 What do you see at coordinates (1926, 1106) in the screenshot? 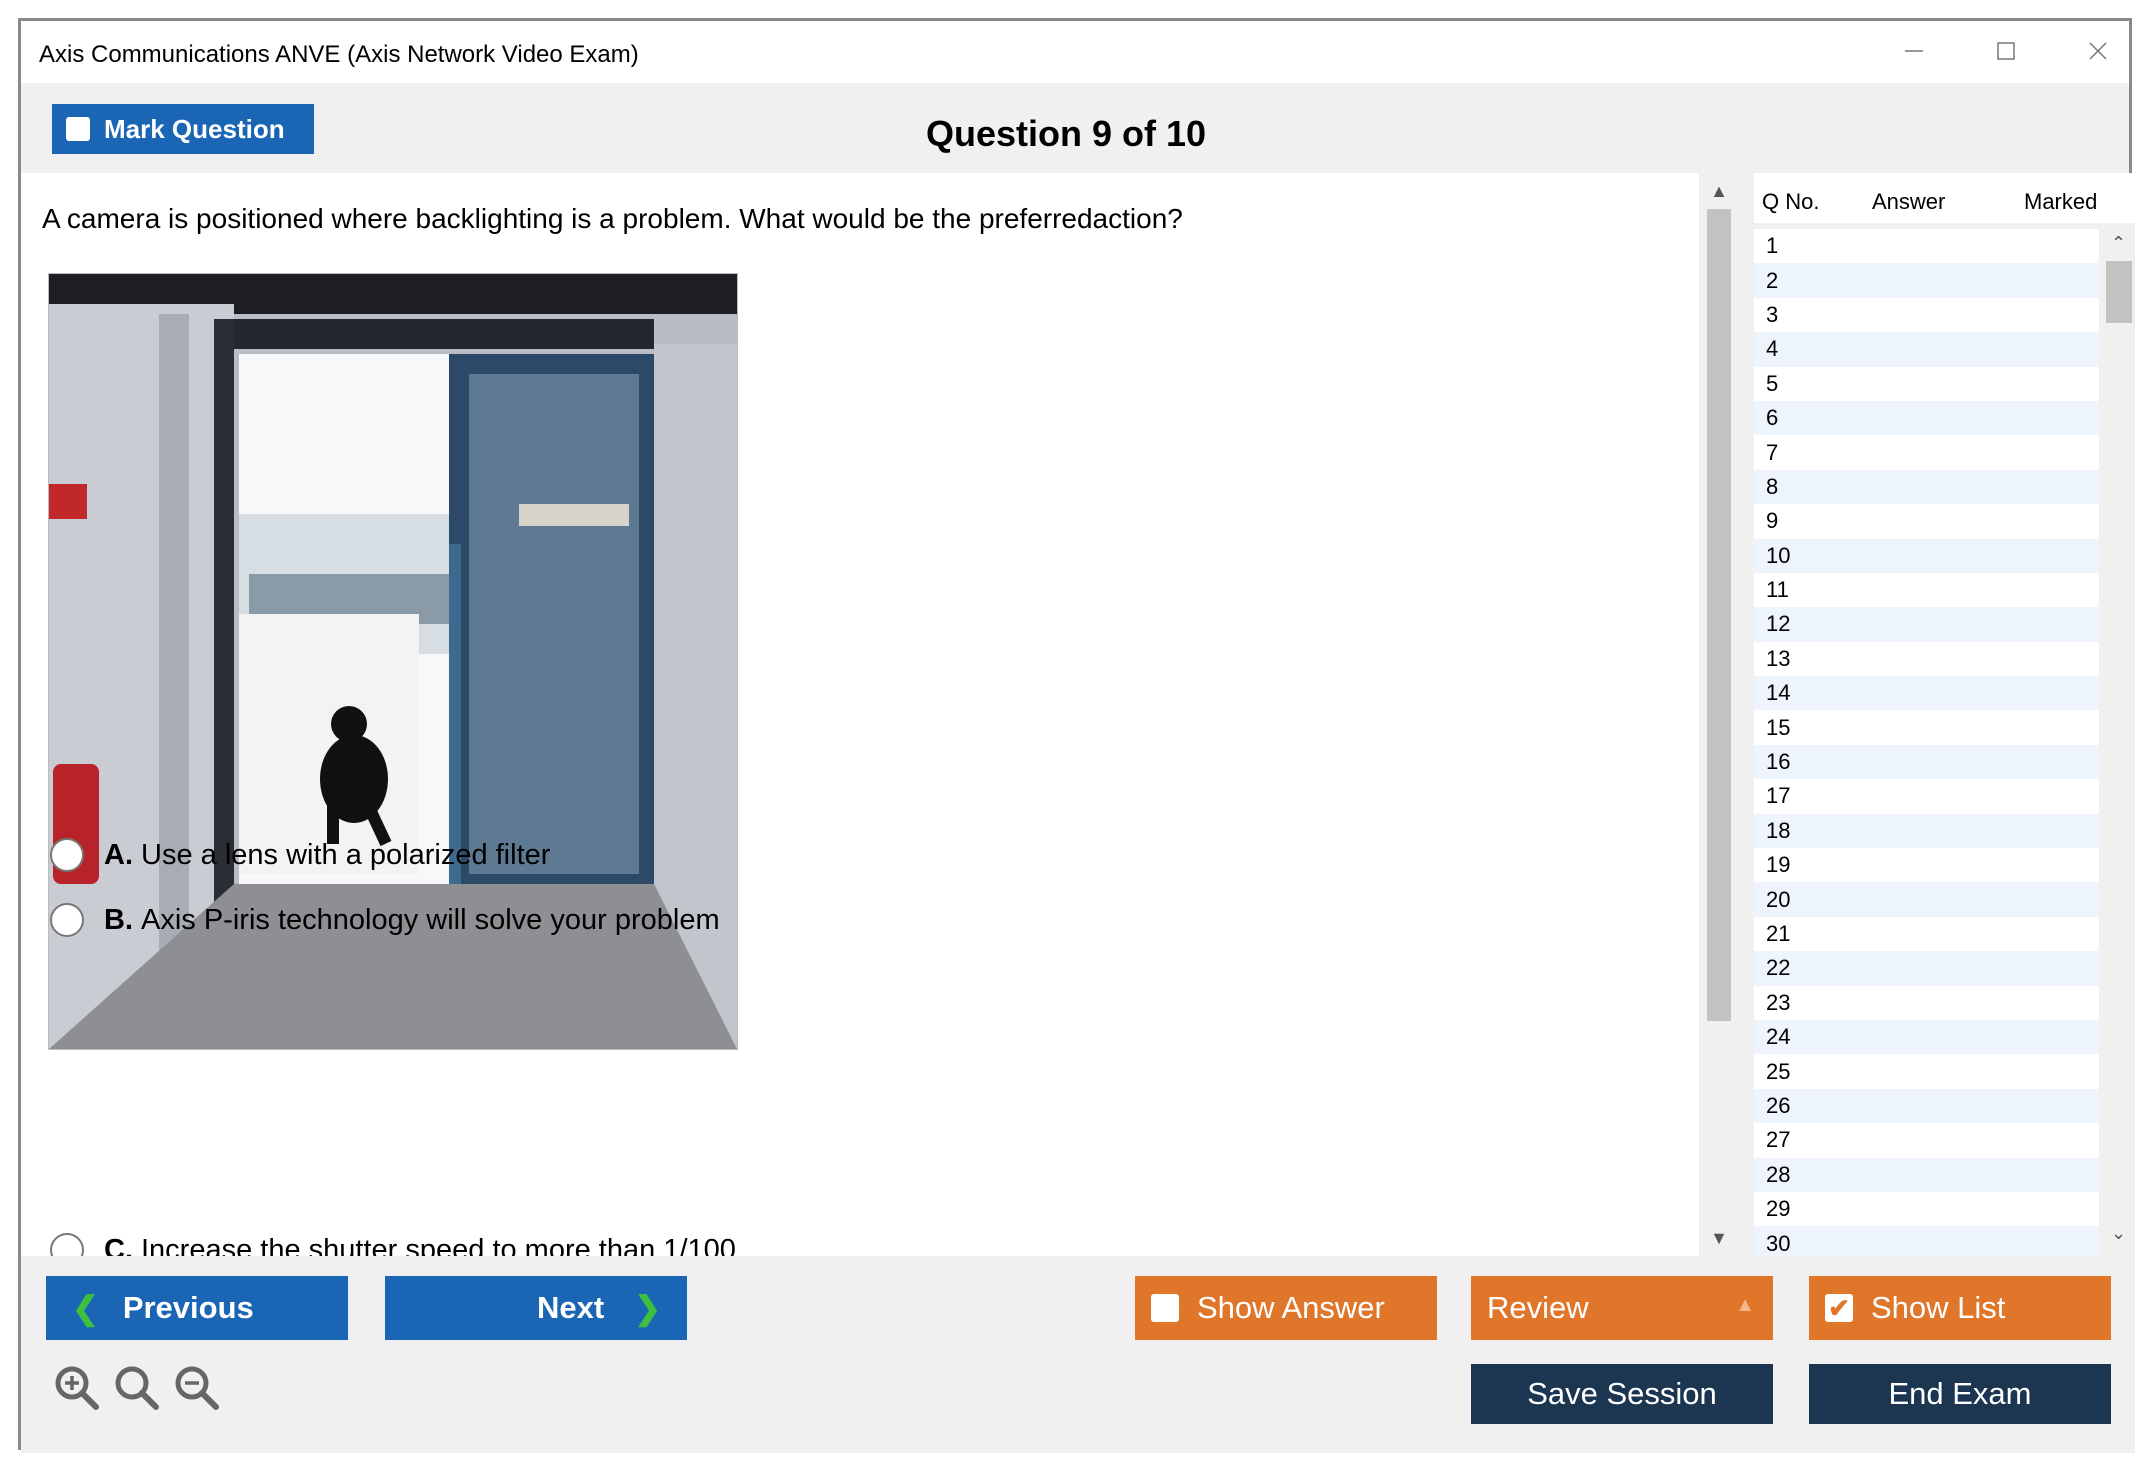
I see `list-item: 26` at bounding box center [1926, 1106].